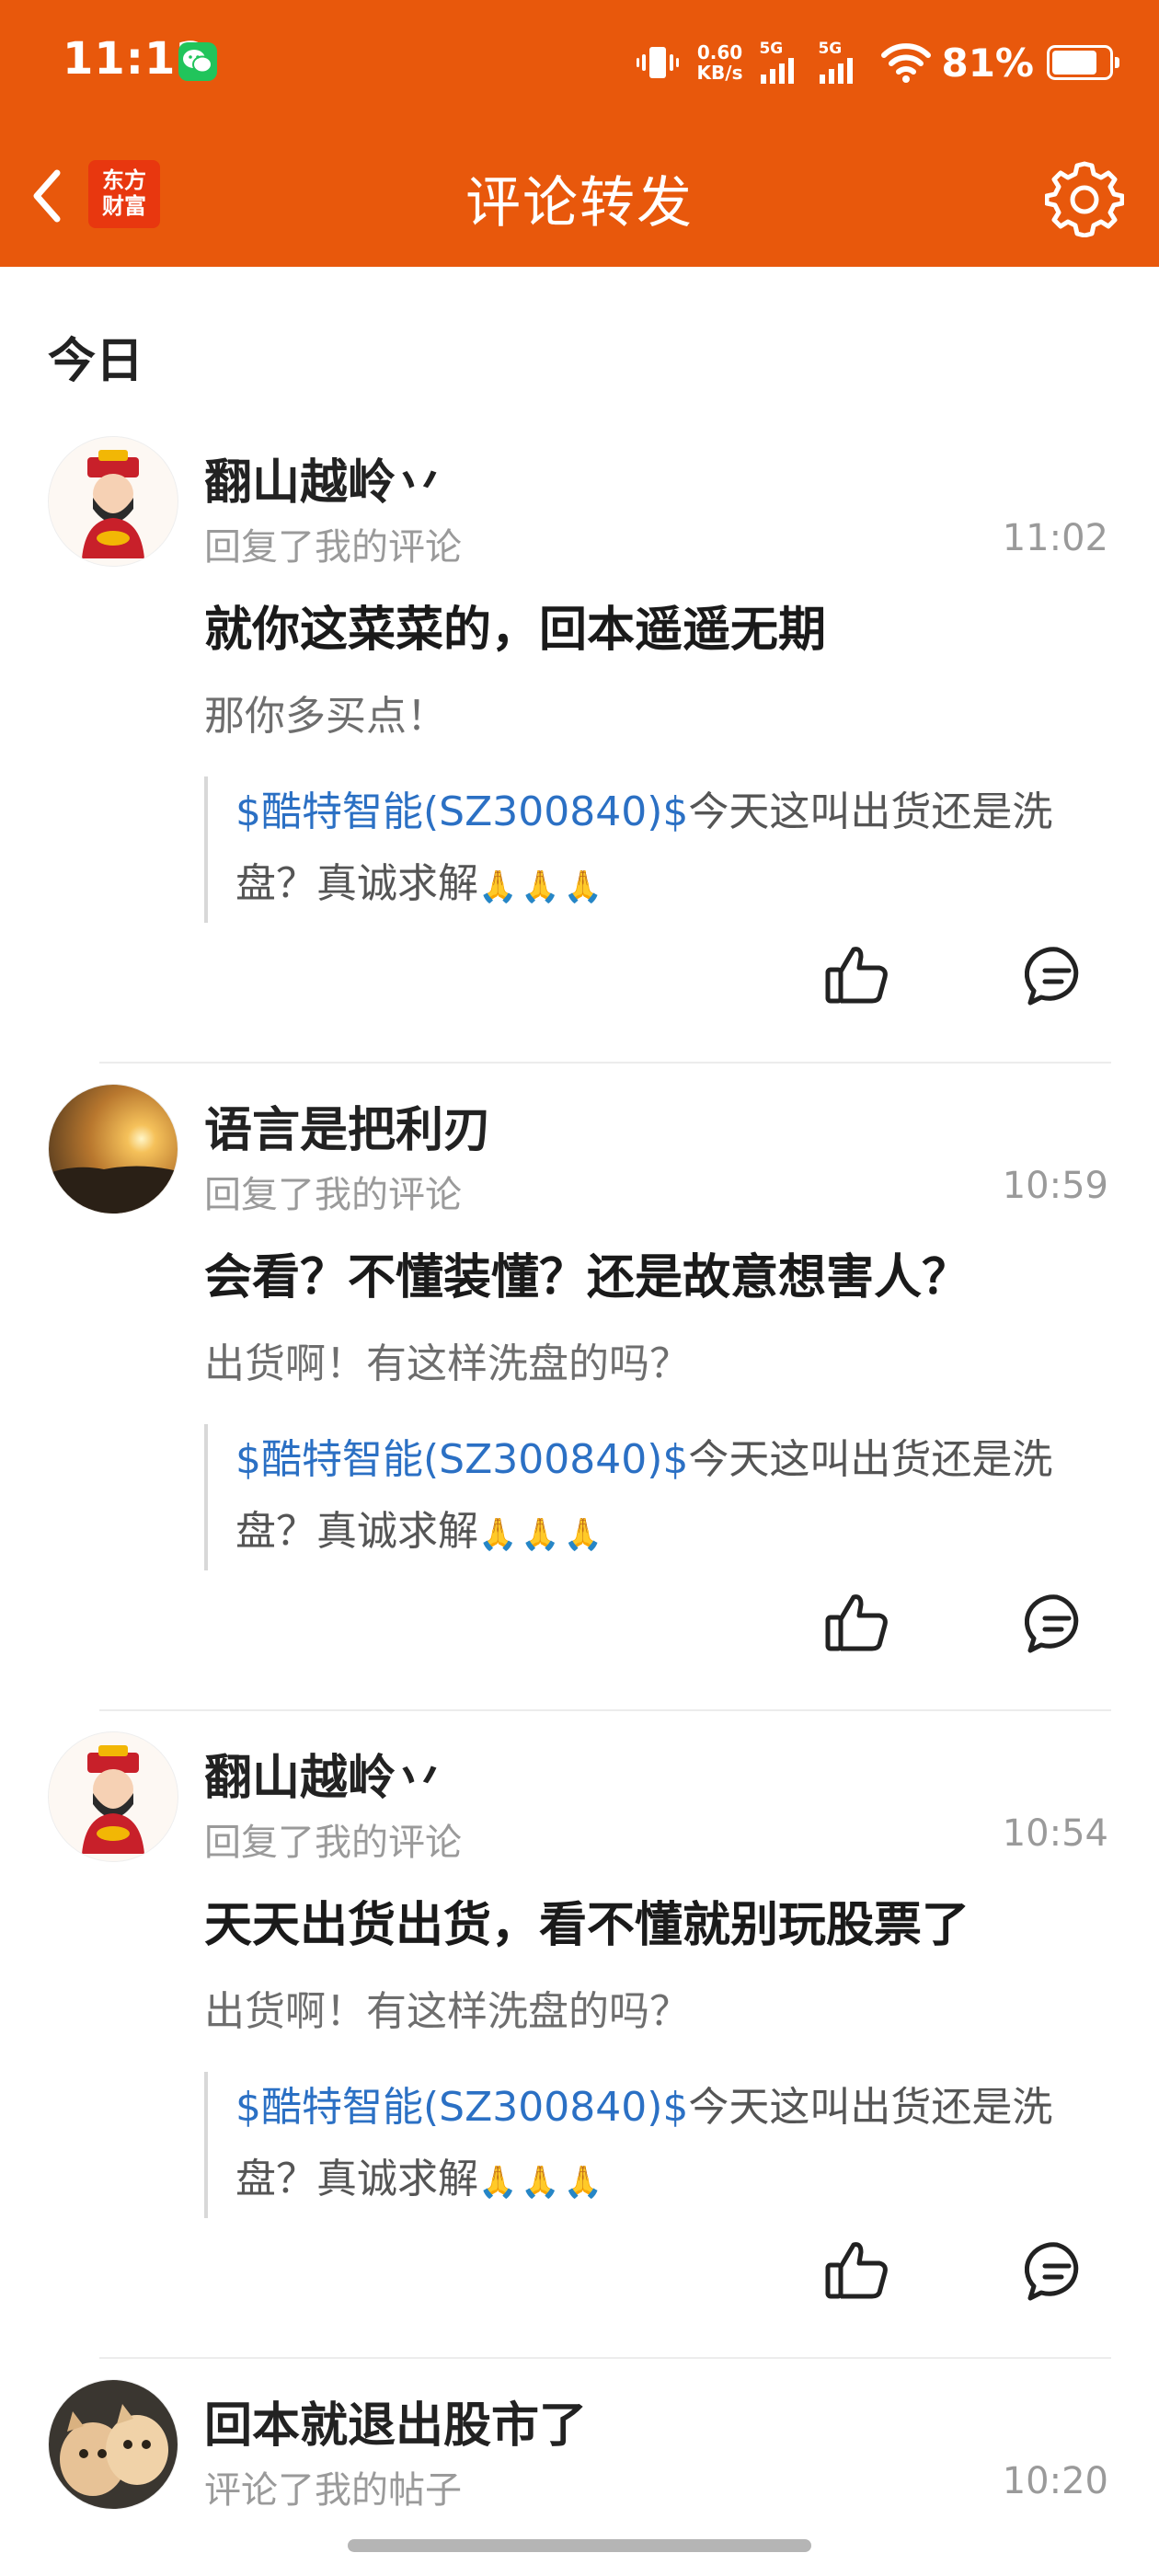  Describe the element at coordinates (197, 61) in the screenshot. I see `wechat-notification-icon` at that location.